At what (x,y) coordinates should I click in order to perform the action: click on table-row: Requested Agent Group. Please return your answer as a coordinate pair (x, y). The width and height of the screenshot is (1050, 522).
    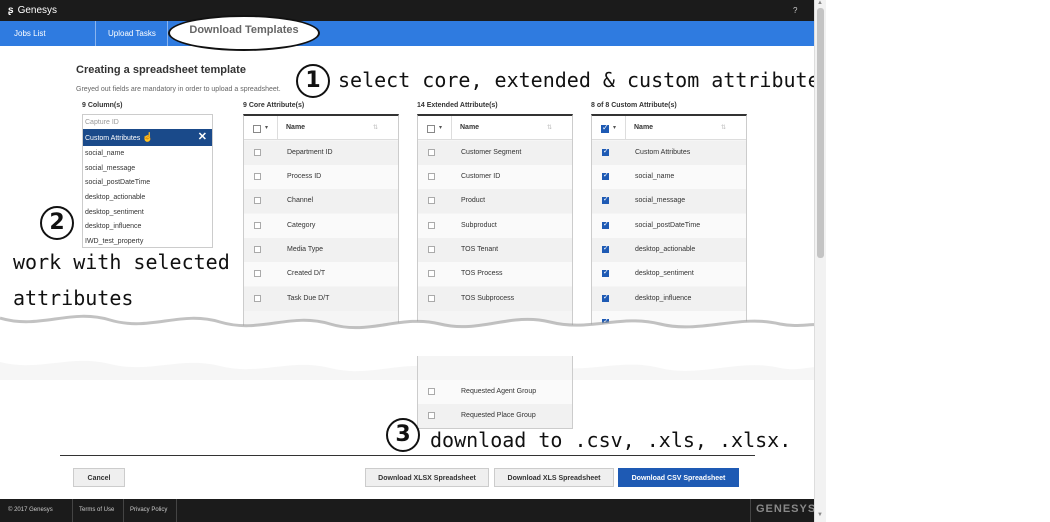
    Looking at the image, I should click on (495, 392).